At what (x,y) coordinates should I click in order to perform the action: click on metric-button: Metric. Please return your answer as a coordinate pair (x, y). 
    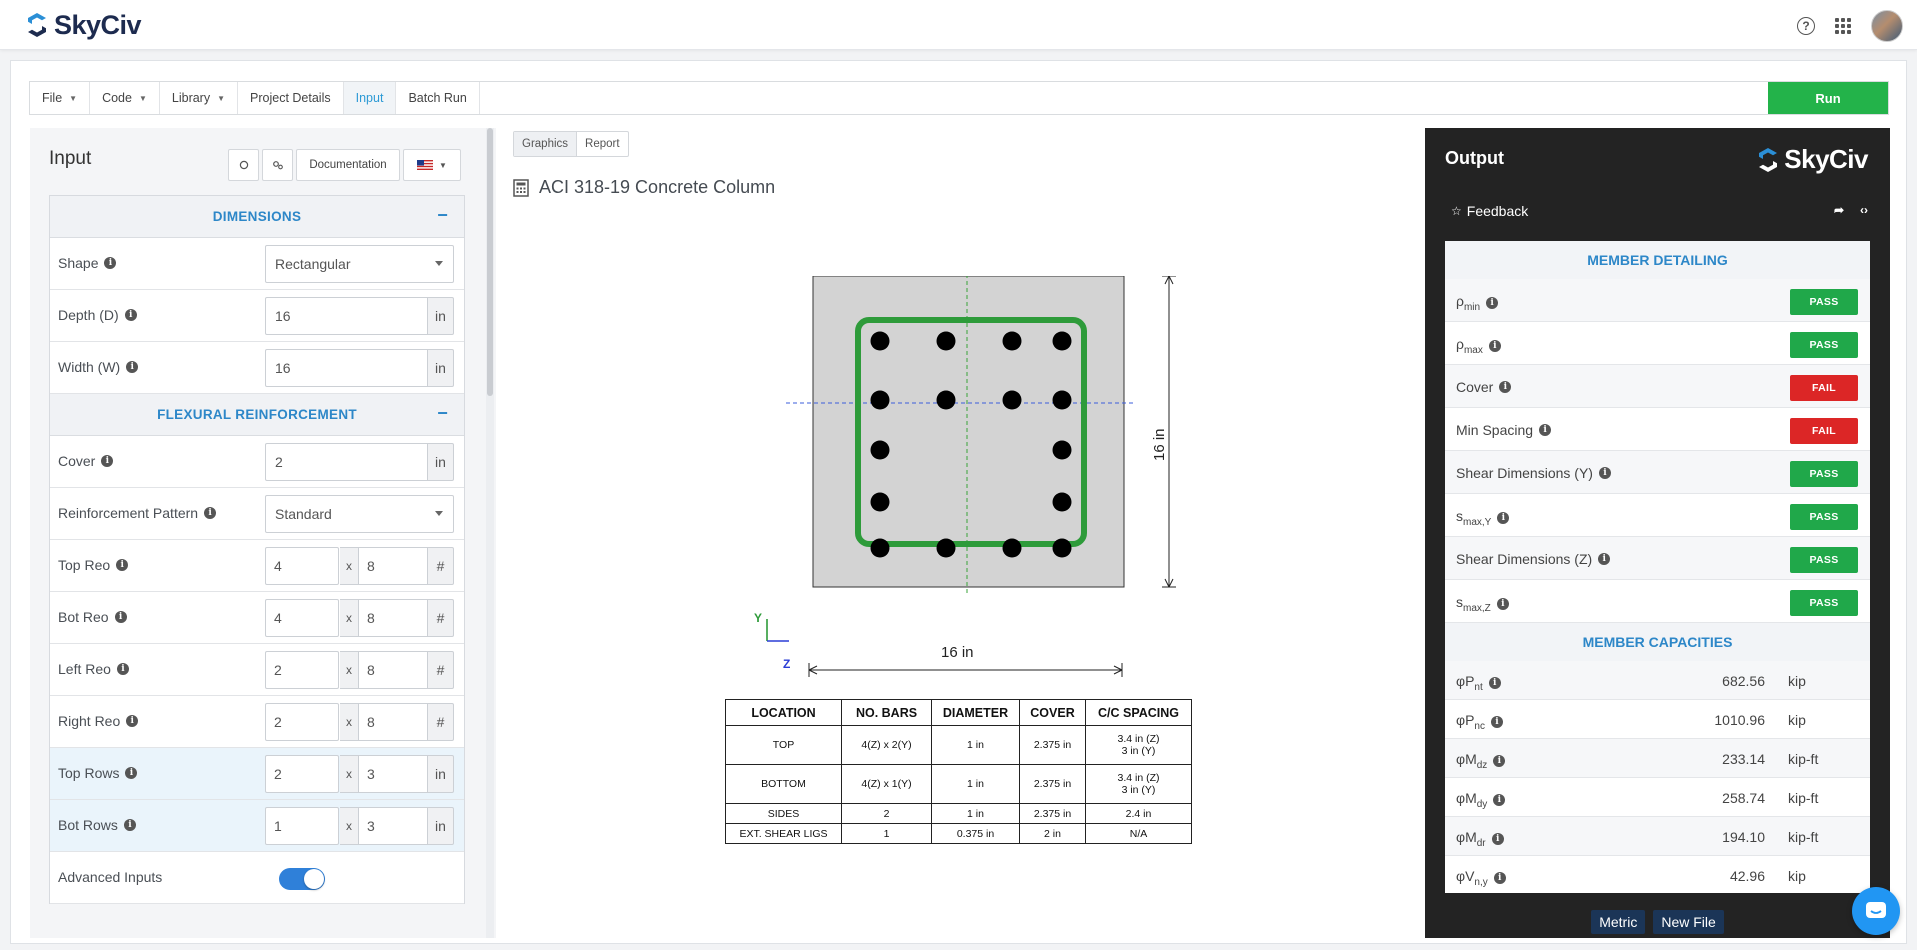
    Looking at the image, I should click on (1618, 922).